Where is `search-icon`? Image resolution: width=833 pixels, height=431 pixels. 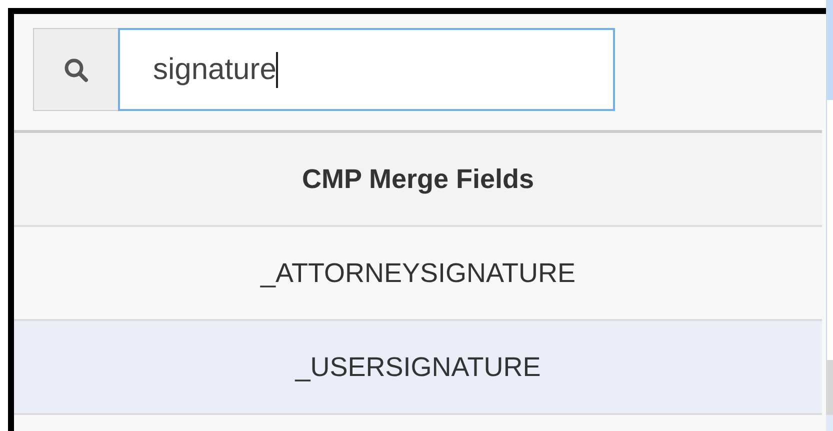
search-icon is located at coordinates (76, 69).